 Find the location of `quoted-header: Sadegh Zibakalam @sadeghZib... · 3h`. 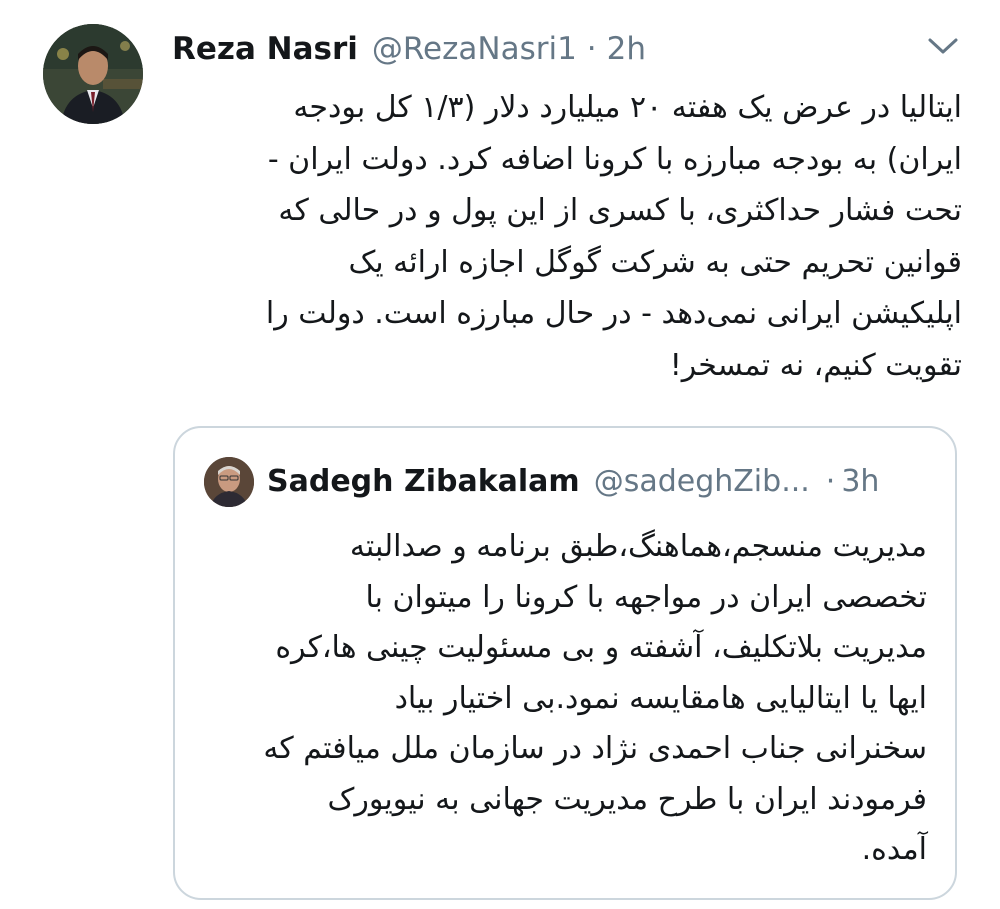

quoted-header: Sadegh Zibakalam @sadeghZib... · 3h is located at coordinates (573, 481).